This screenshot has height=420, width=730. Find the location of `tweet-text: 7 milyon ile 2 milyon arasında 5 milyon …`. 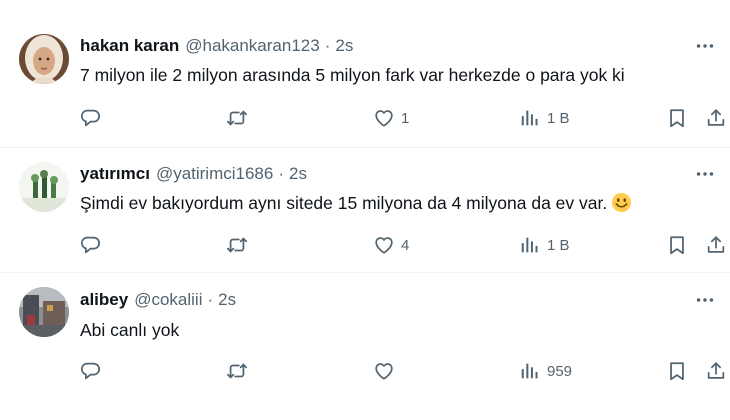

tweet-text: 7 milyon ile 2 milyon arasında 5 milyon … is located at coordinates (352, 75).